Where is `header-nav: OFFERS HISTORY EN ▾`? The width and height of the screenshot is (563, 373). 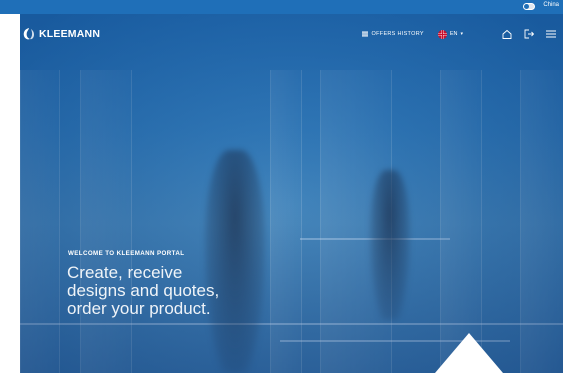
header-nav: OFFERS HISTORY EN ▾ is located at coordinates (462, 34).